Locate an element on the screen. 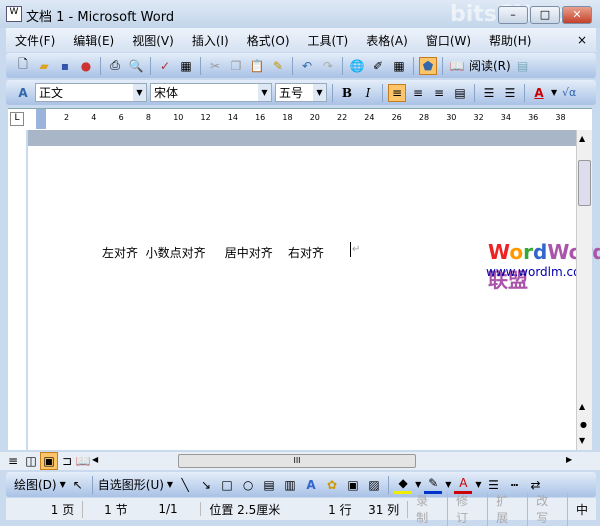  menu-tools: 工具(T) is located at coordinates (328, 40).